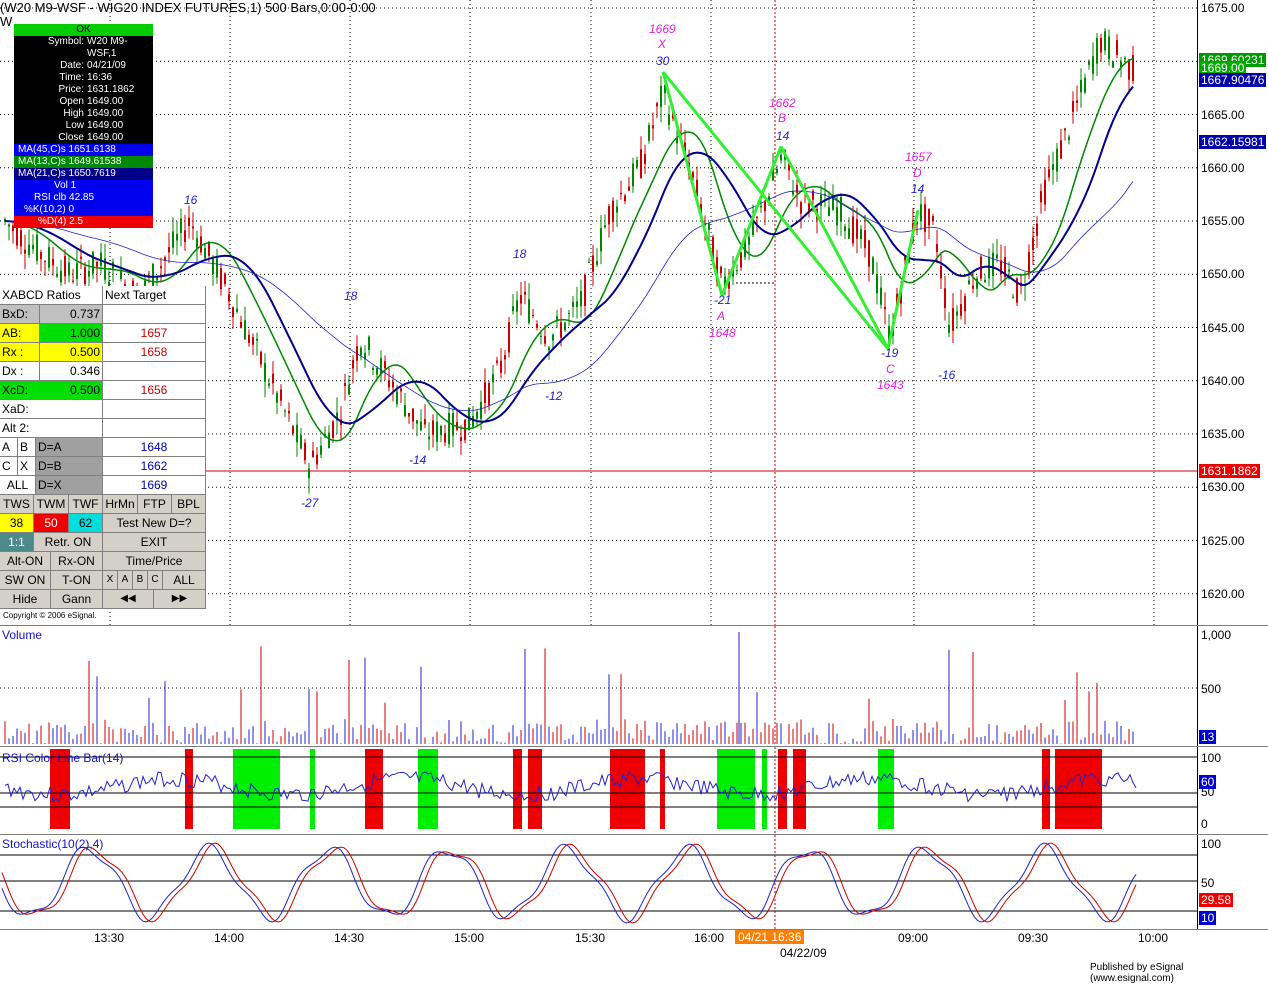 This screenshot has height=984, width=1268. Describe the element at coordinates (22, 635) in the screenshot. I see `volume-title: Volume` at that location.